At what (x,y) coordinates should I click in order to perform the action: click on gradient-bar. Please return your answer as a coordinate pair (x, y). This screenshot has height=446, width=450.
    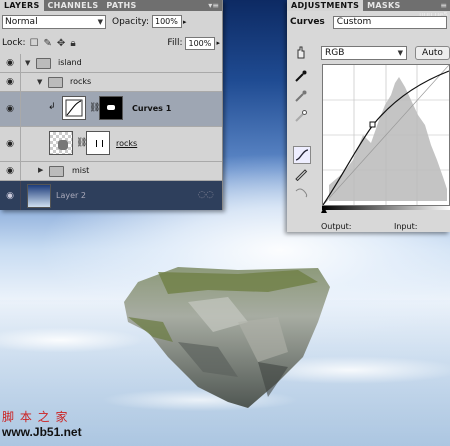
    Looking at the image, I should click on (386, 208).